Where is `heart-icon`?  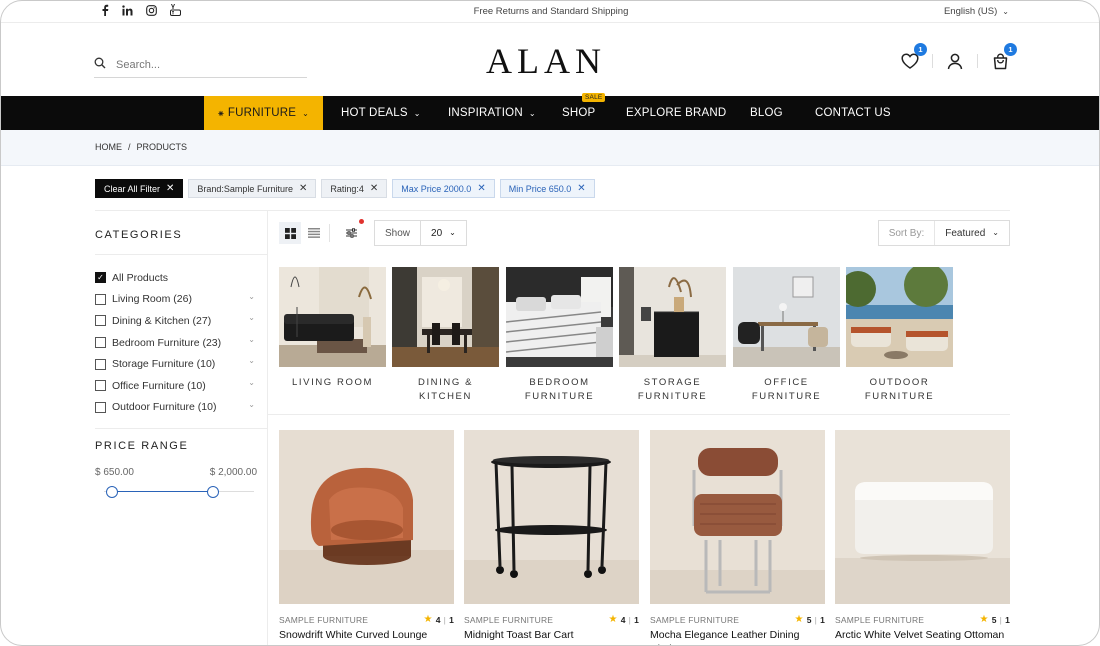
heart-icon is located at coordinates (910, 61).